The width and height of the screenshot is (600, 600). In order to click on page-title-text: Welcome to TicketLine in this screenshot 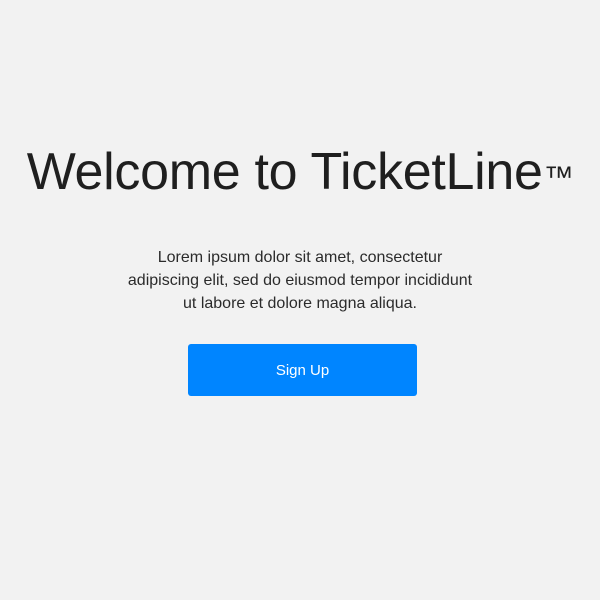, I will do `click(284, 172)`.